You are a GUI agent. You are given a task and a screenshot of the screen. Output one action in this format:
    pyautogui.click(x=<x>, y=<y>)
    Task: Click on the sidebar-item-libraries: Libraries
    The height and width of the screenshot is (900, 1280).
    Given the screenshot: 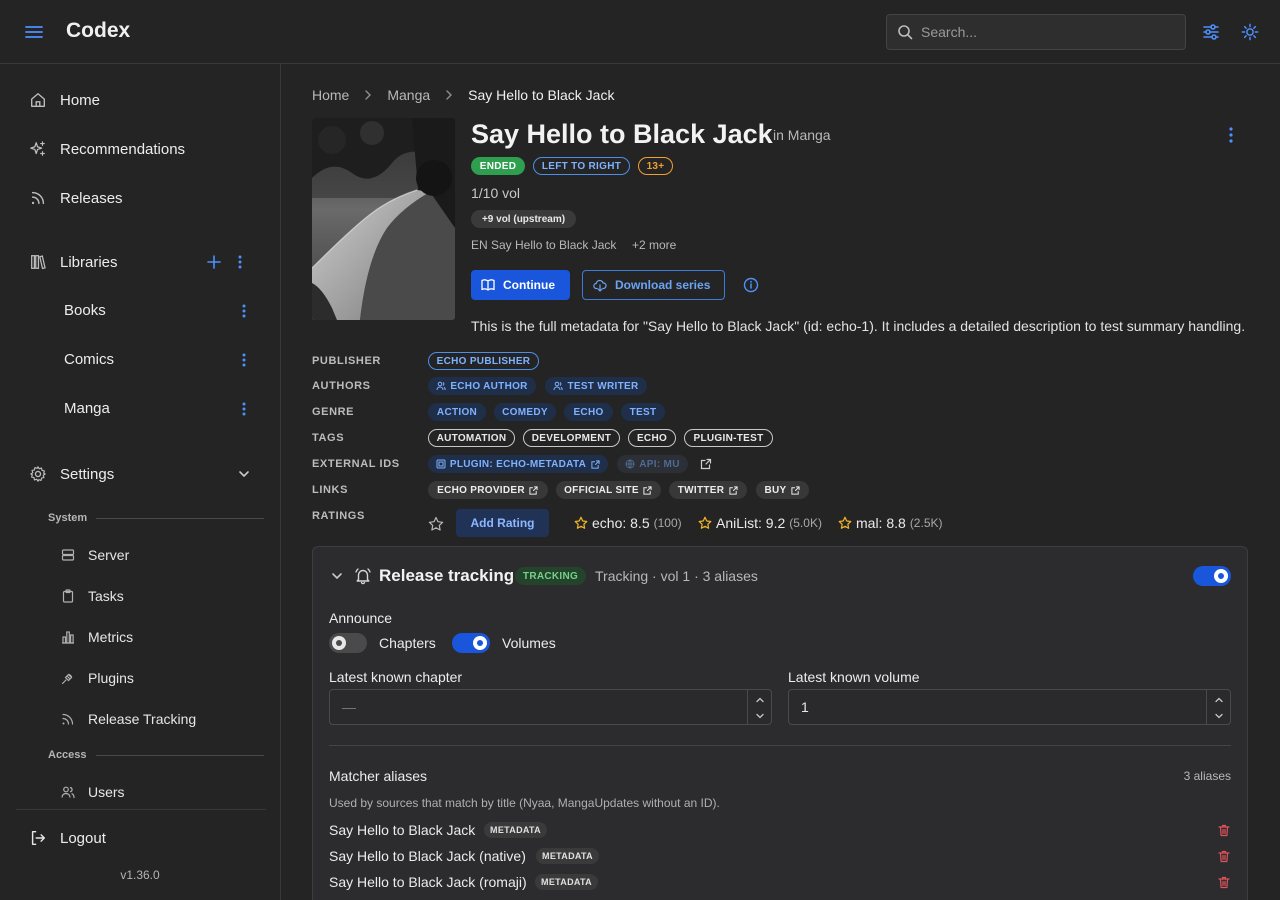 What is the action you would take?
    pyautogui.click(x=141, y=262)
    